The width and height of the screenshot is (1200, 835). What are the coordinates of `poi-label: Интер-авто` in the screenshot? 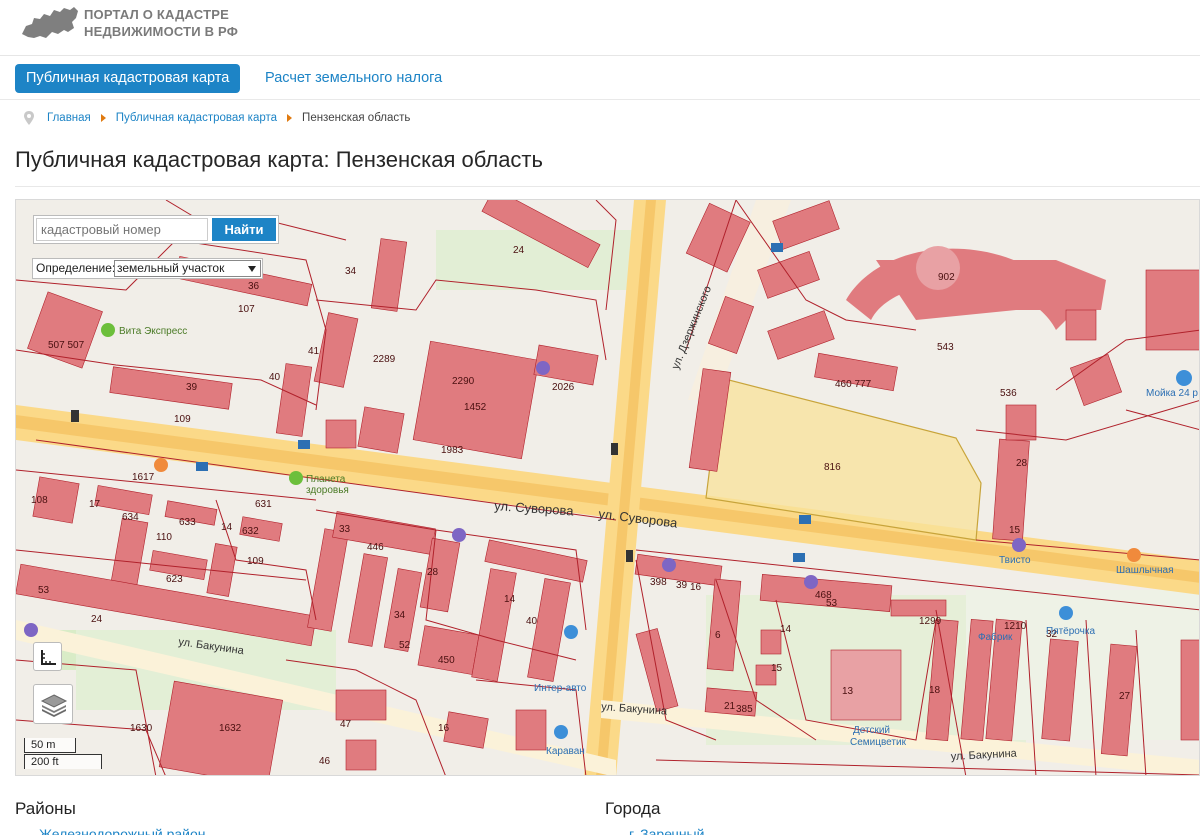 It's located at (560, 688).